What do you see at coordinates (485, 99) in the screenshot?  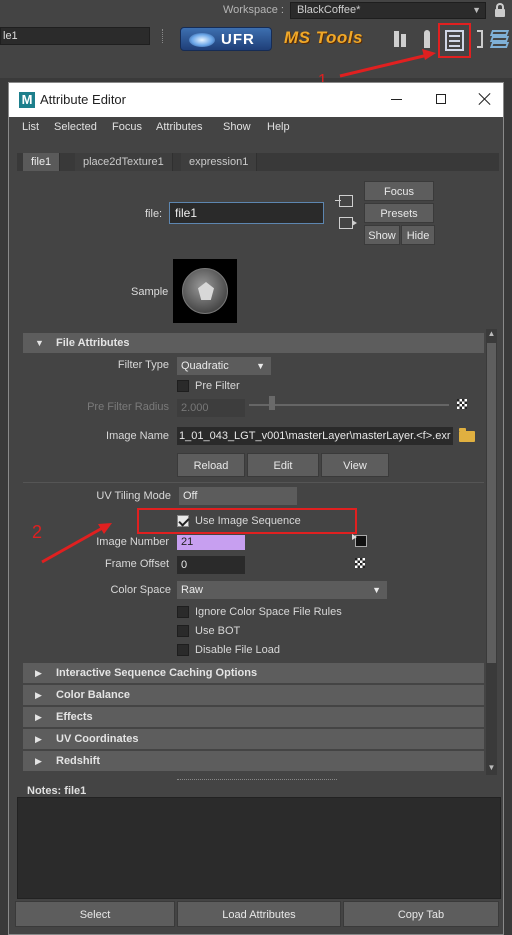 I see `close-button` at bounding box center [485, 99].